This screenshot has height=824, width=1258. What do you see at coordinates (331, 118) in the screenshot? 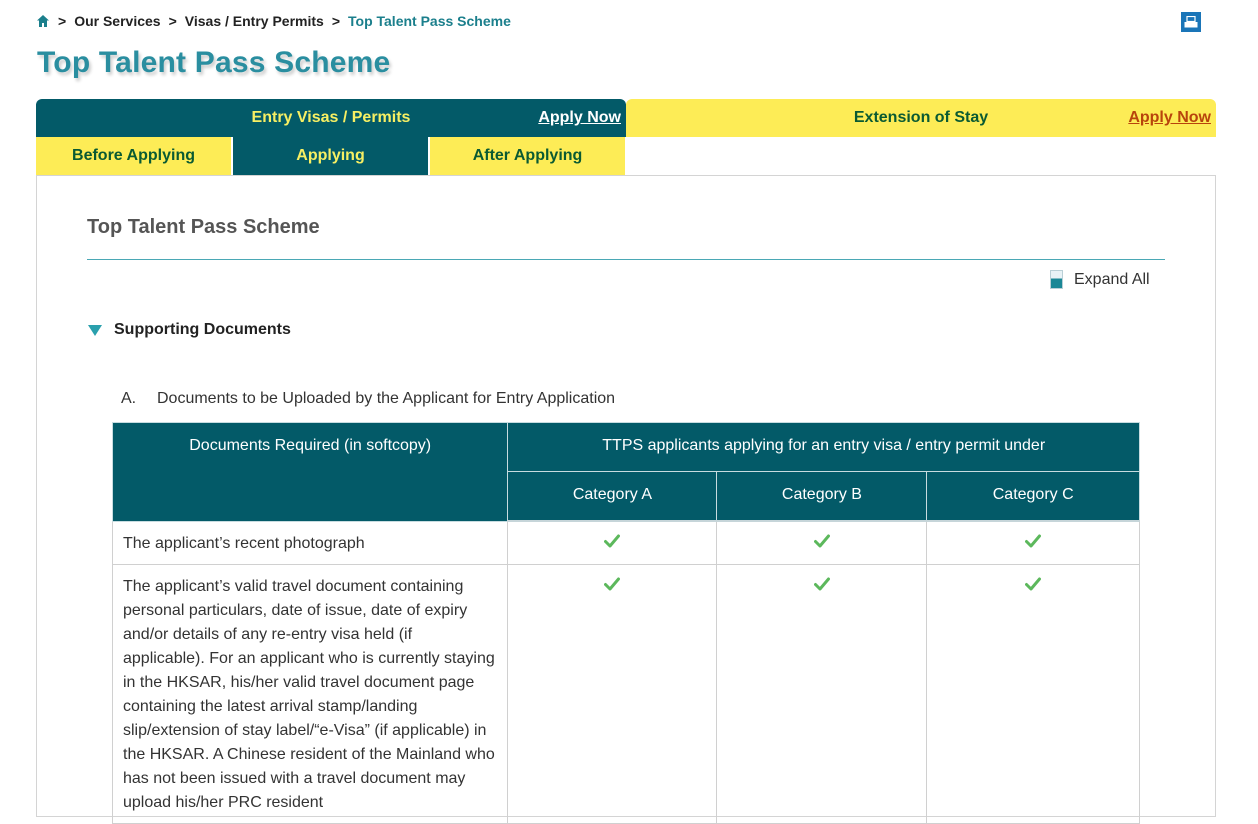
I see `tab-entry-visas-permits: Entry Visas / Permits Apply Now` at bounding box center [331, 118].